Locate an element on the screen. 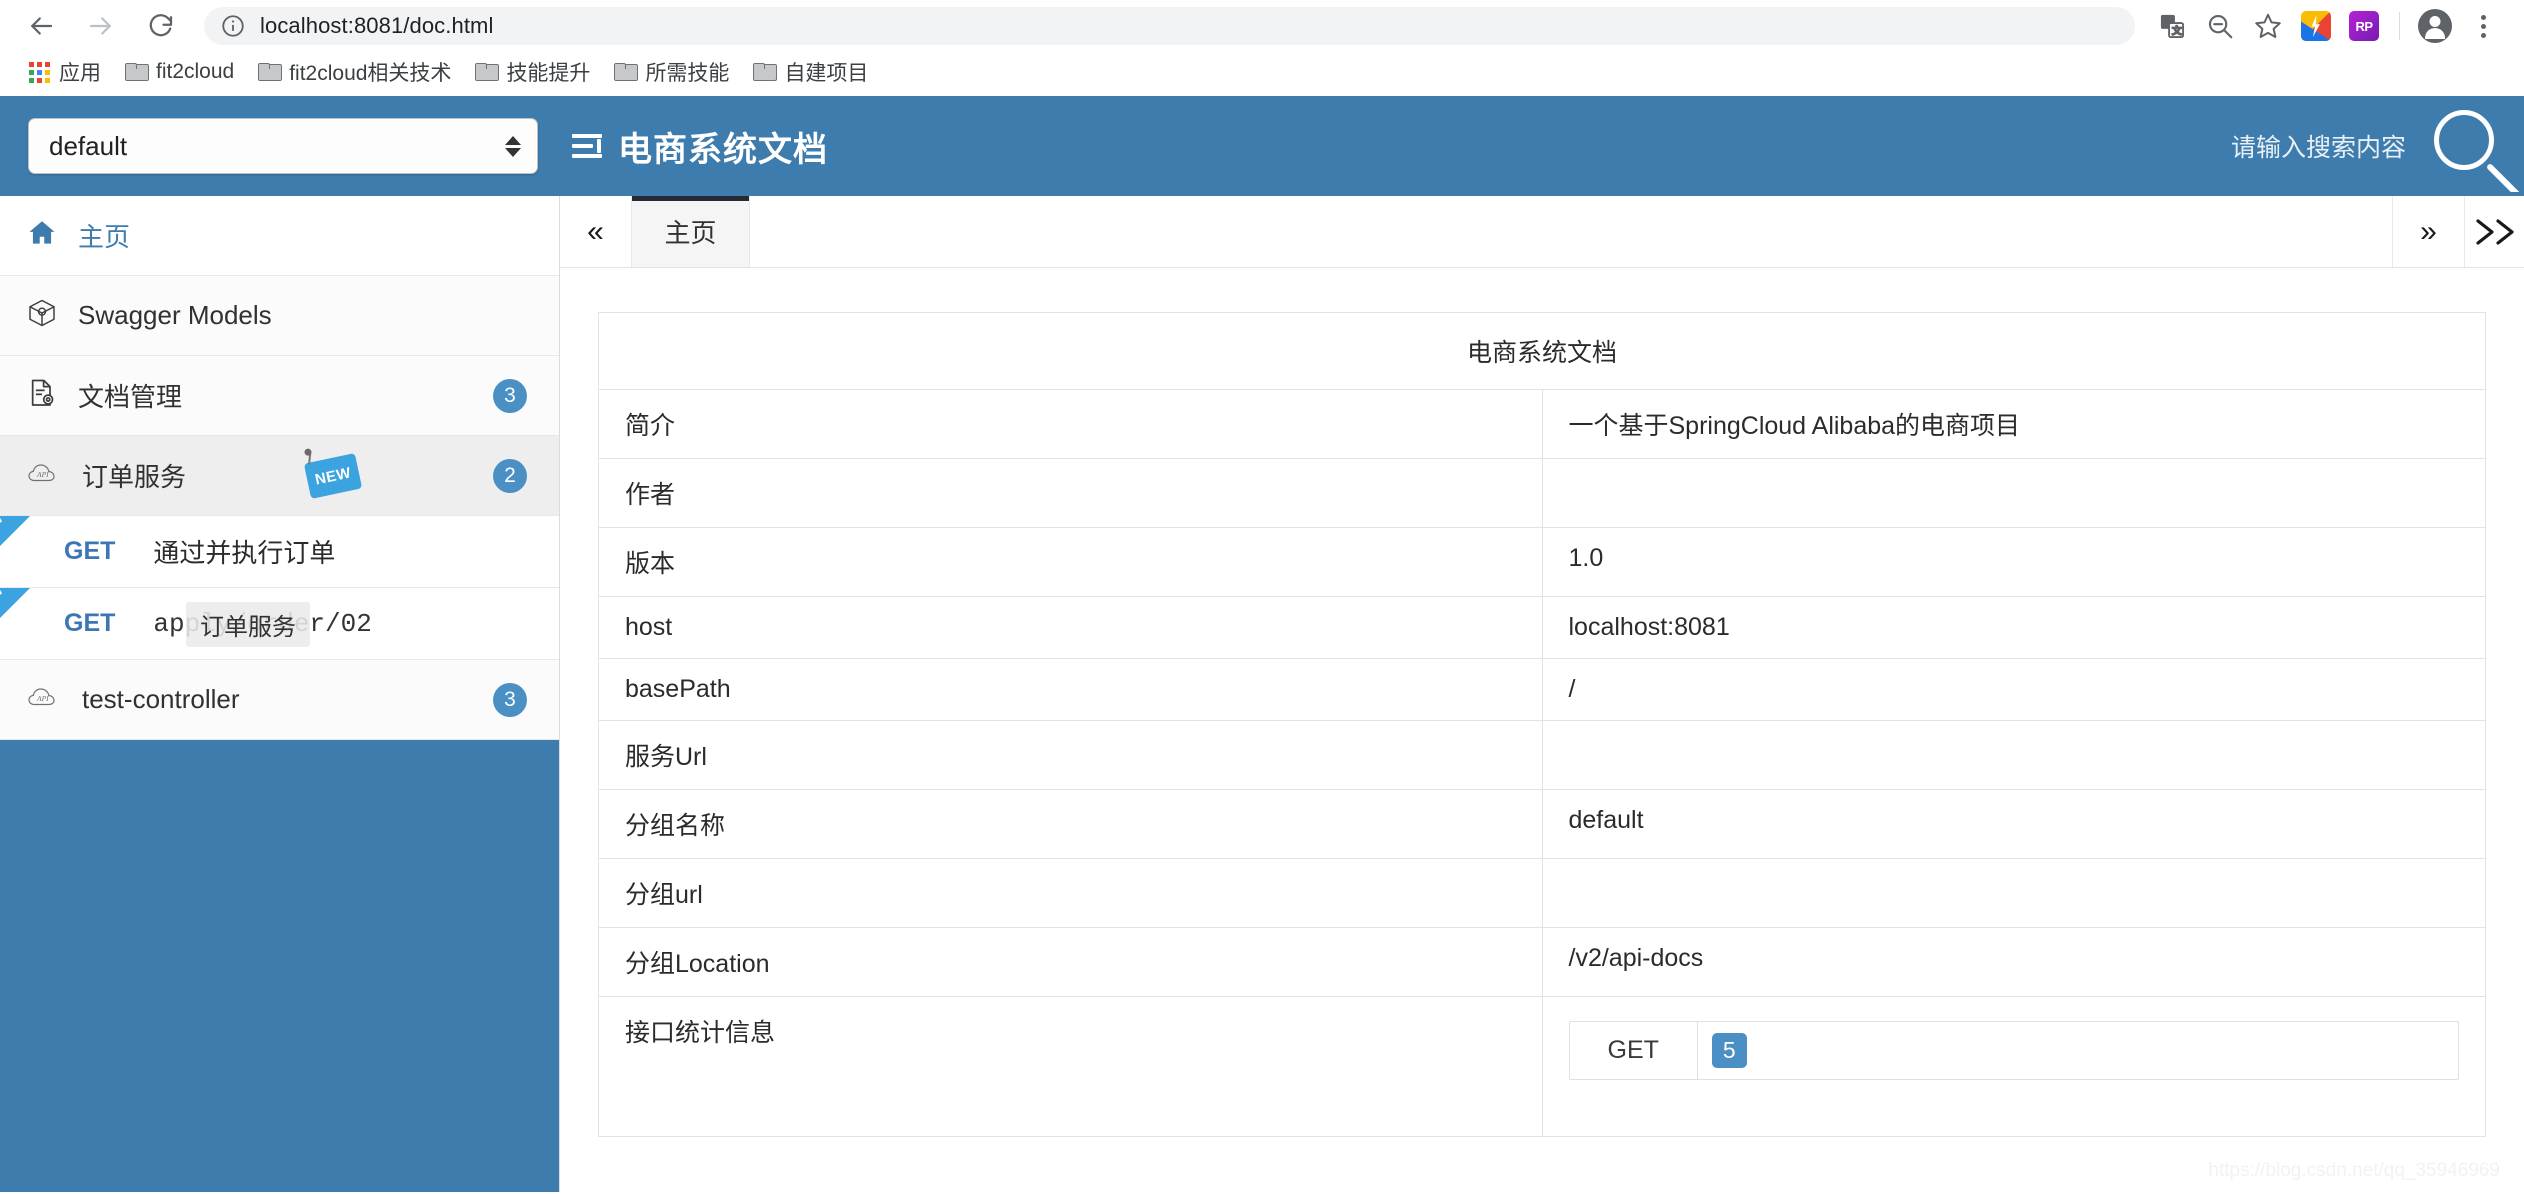 This screenshot has width=2524, height=1194. extension-rp-label: RP is located at coordinates (2364, 26).